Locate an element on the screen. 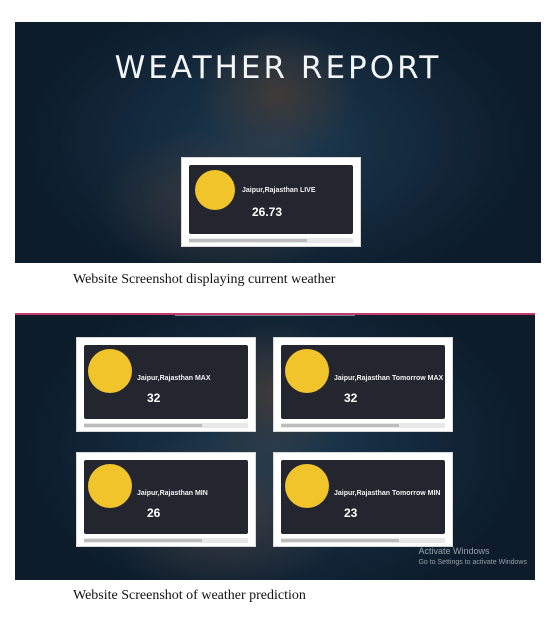 This screenshot has height=617, width=550. card-label: Jaipur,Rajasthan MIN is located at coordinates (172, 493).